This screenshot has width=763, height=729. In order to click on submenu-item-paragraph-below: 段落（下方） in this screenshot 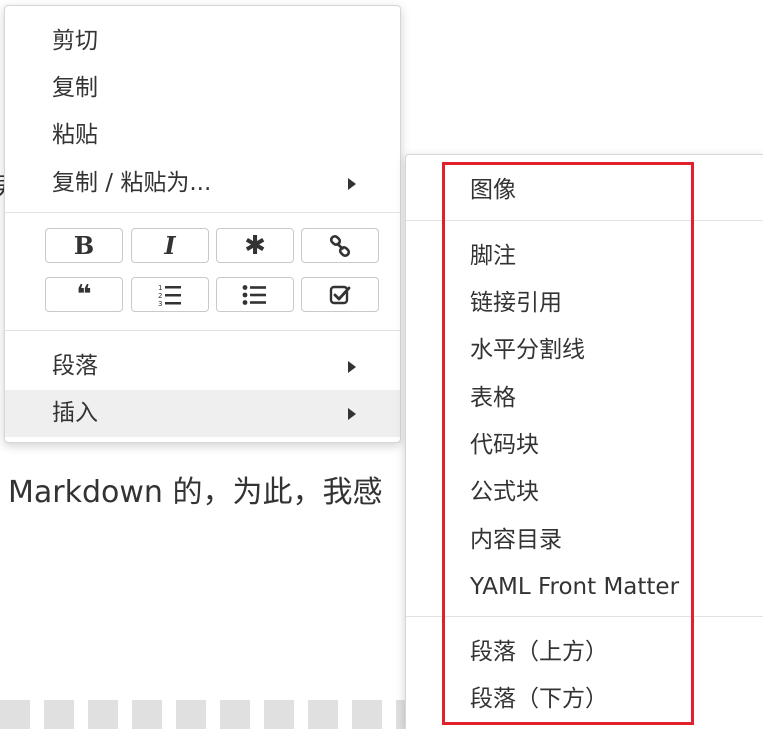, I will do `click(584, 699)`.